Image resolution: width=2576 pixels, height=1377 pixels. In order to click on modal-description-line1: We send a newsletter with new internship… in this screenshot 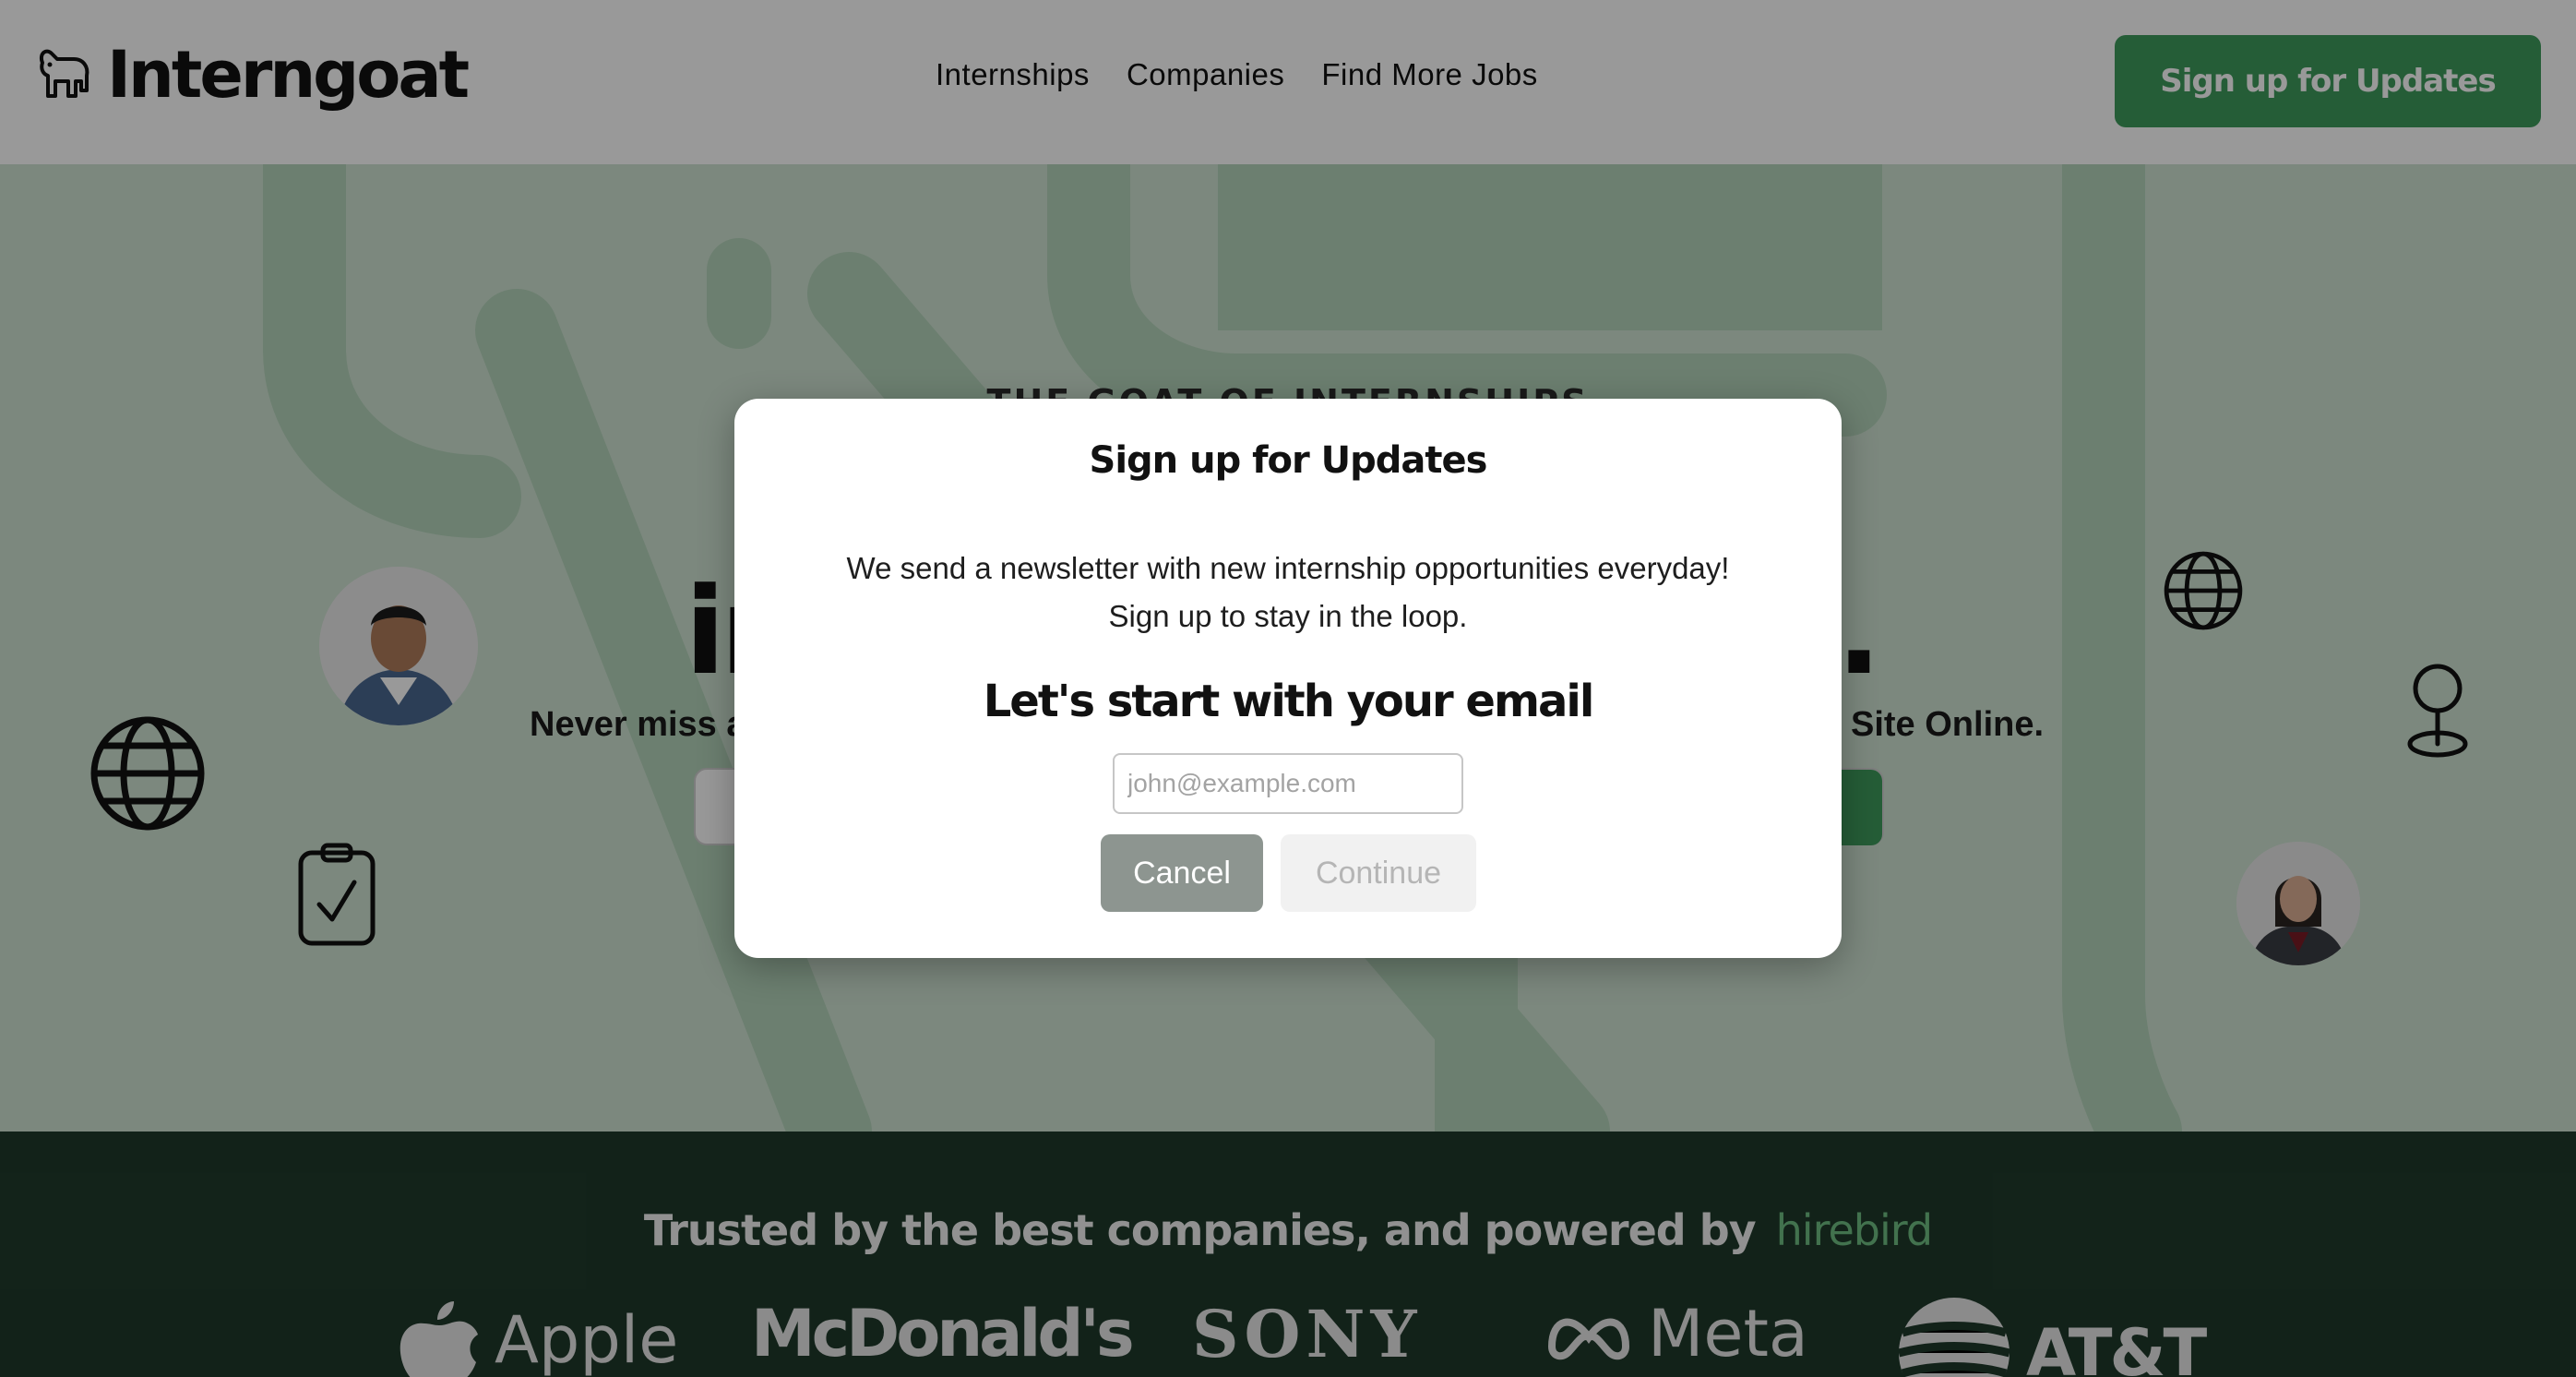, I will do `click(1288, 568)`.